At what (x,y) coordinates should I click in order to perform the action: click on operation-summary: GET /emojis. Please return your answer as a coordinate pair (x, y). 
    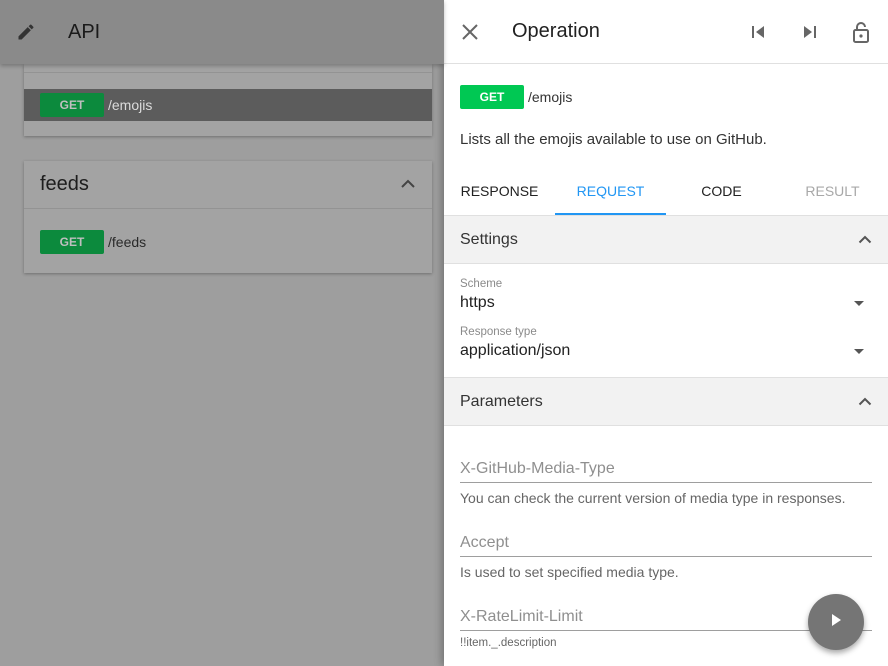
    Looking at the image, I should click on (516, 97).